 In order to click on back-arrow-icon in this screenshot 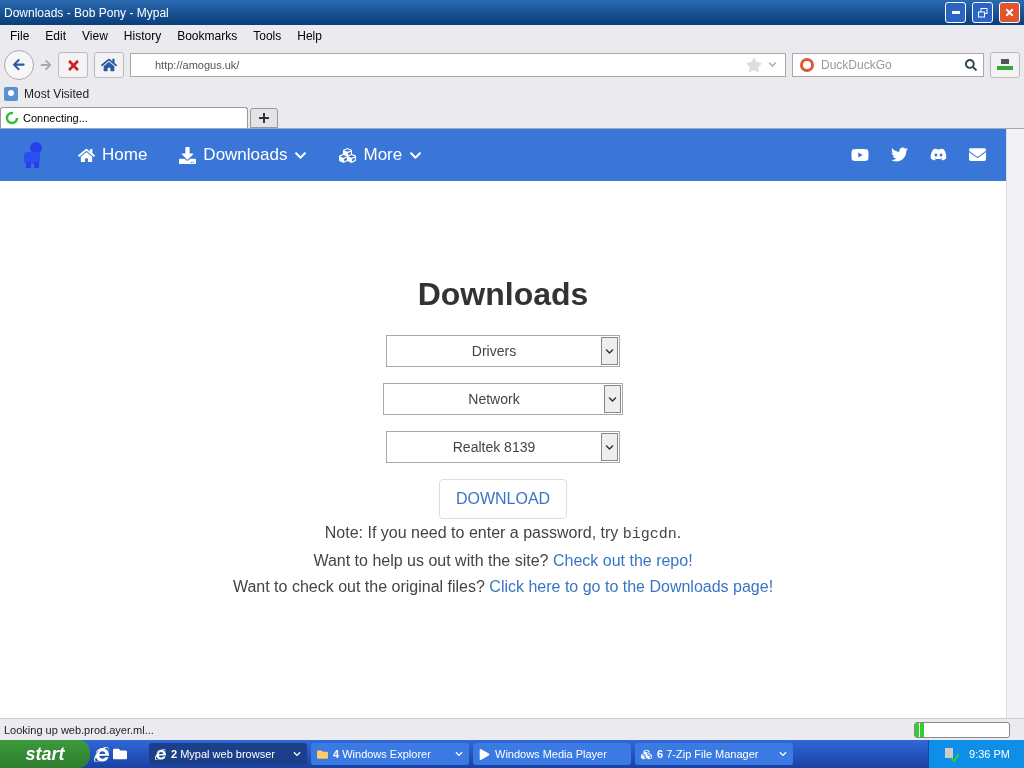, I will do `click(19, 65)`.